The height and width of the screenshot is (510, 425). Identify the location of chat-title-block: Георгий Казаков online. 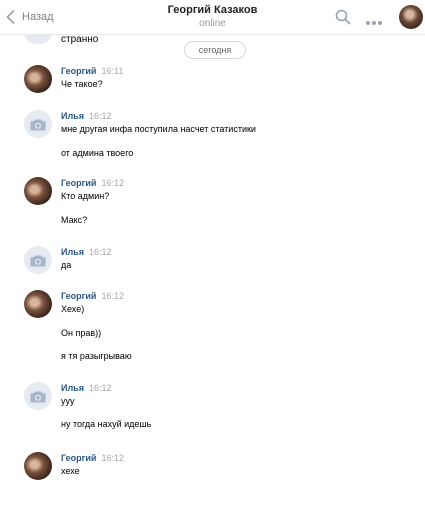
(212, 17).